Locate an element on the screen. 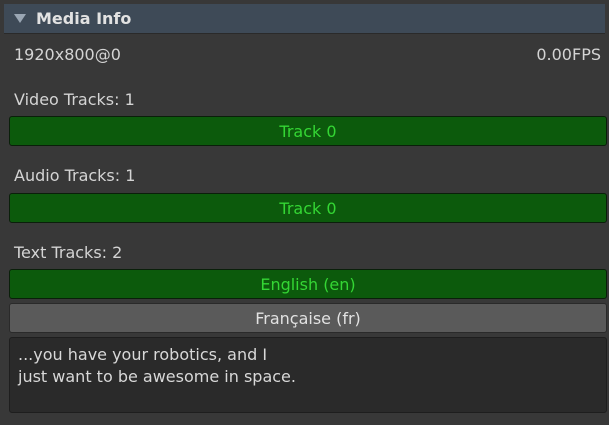 This screenshot has height=425, width=609. video-tracks-label: Video Tracks: 1 is located at coordinates (74, 99).